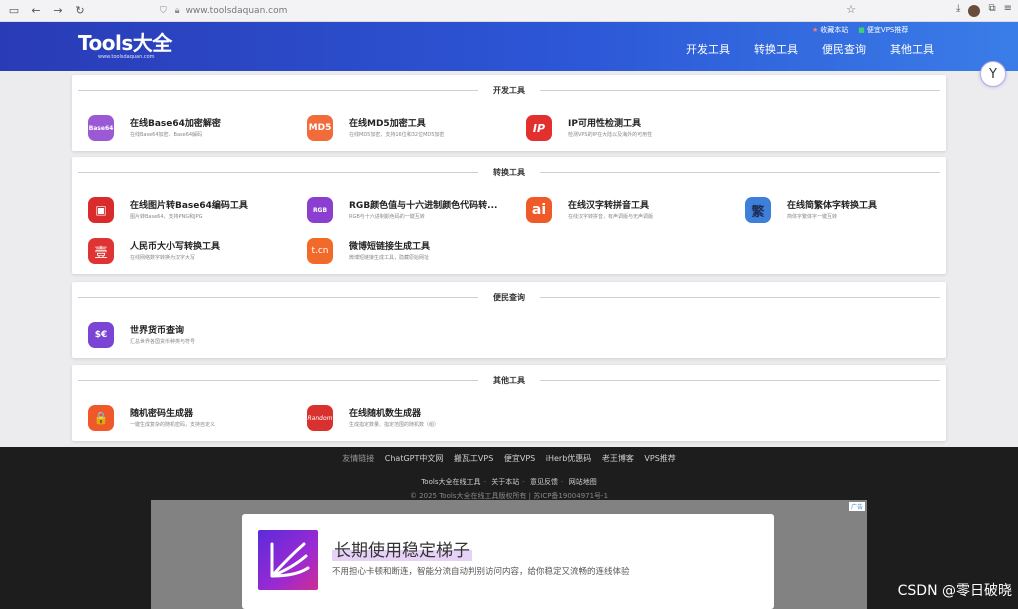  What do you see at coordinates (481, 572) in the screenshot?
I see `ad-description: 不用担心卡顿和断连，智能分流自动判别访问内容，给你稳定又流畅的连线体验` at bounding box center [481, 572].